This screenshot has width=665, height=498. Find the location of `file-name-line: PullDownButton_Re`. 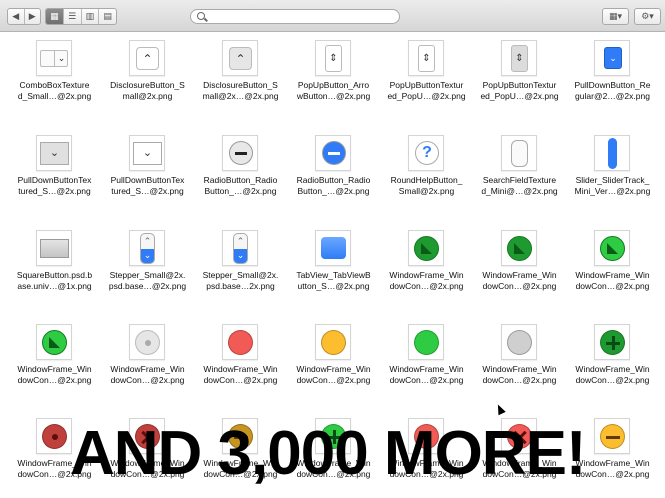

file-name-line: PullDownButton_Re is located at coordinates (612, 85).